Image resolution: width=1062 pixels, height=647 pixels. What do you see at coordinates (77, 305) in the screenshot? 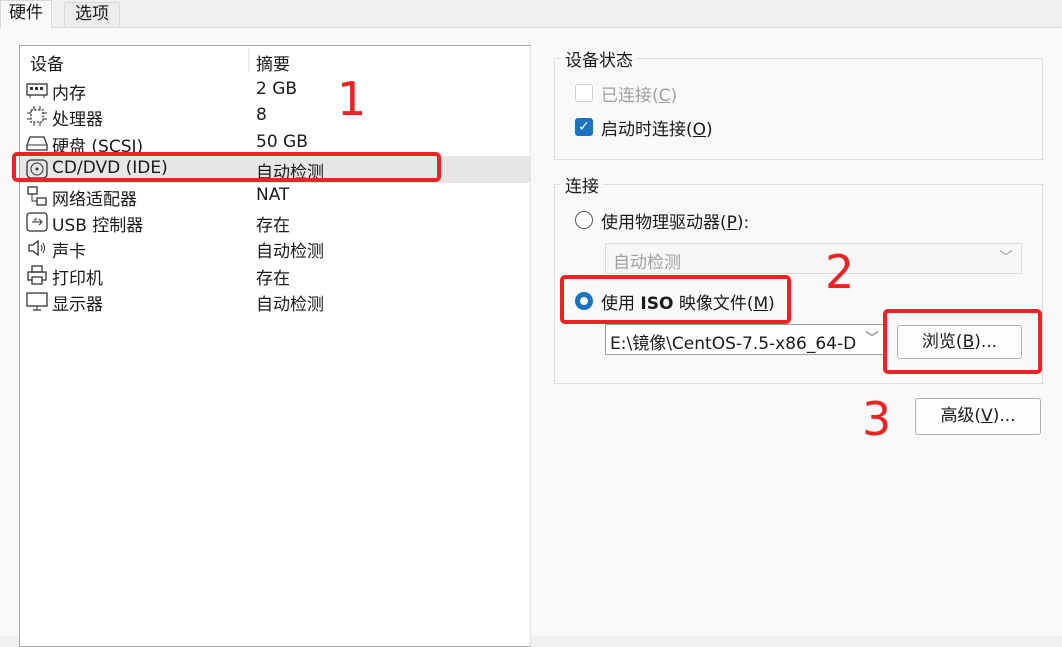
I see `device-name: 显示器` at bounding box center [77, 305].